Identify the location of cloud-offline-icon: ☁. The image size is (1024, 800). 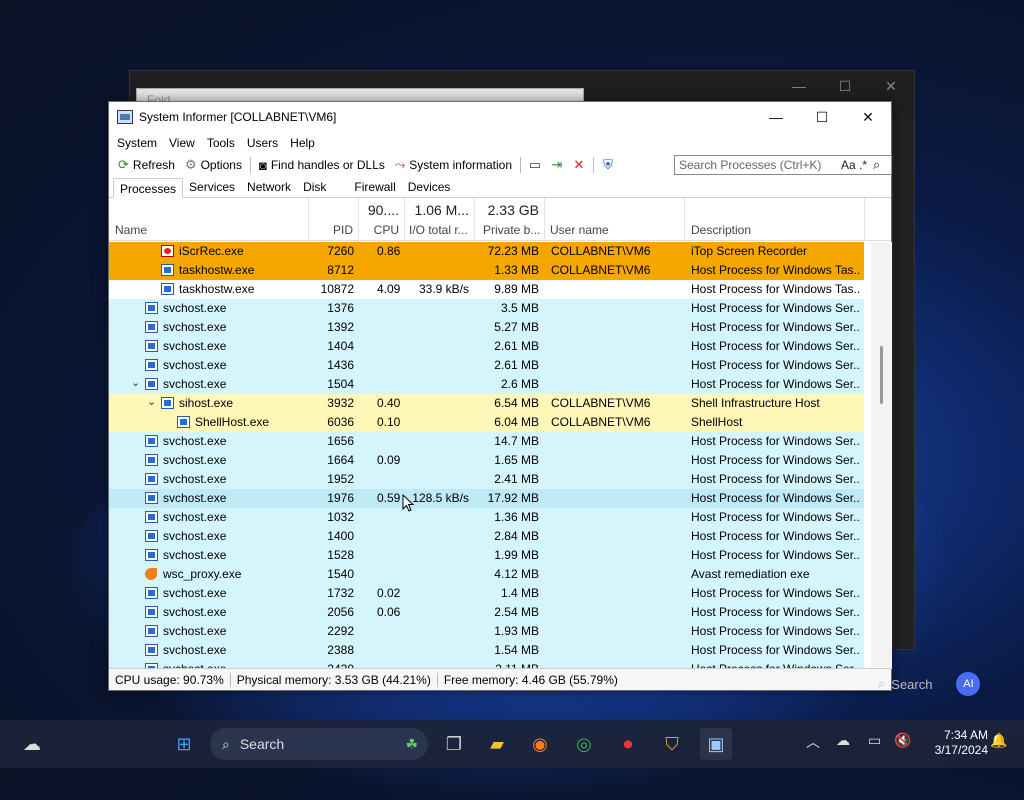
(843, 740).